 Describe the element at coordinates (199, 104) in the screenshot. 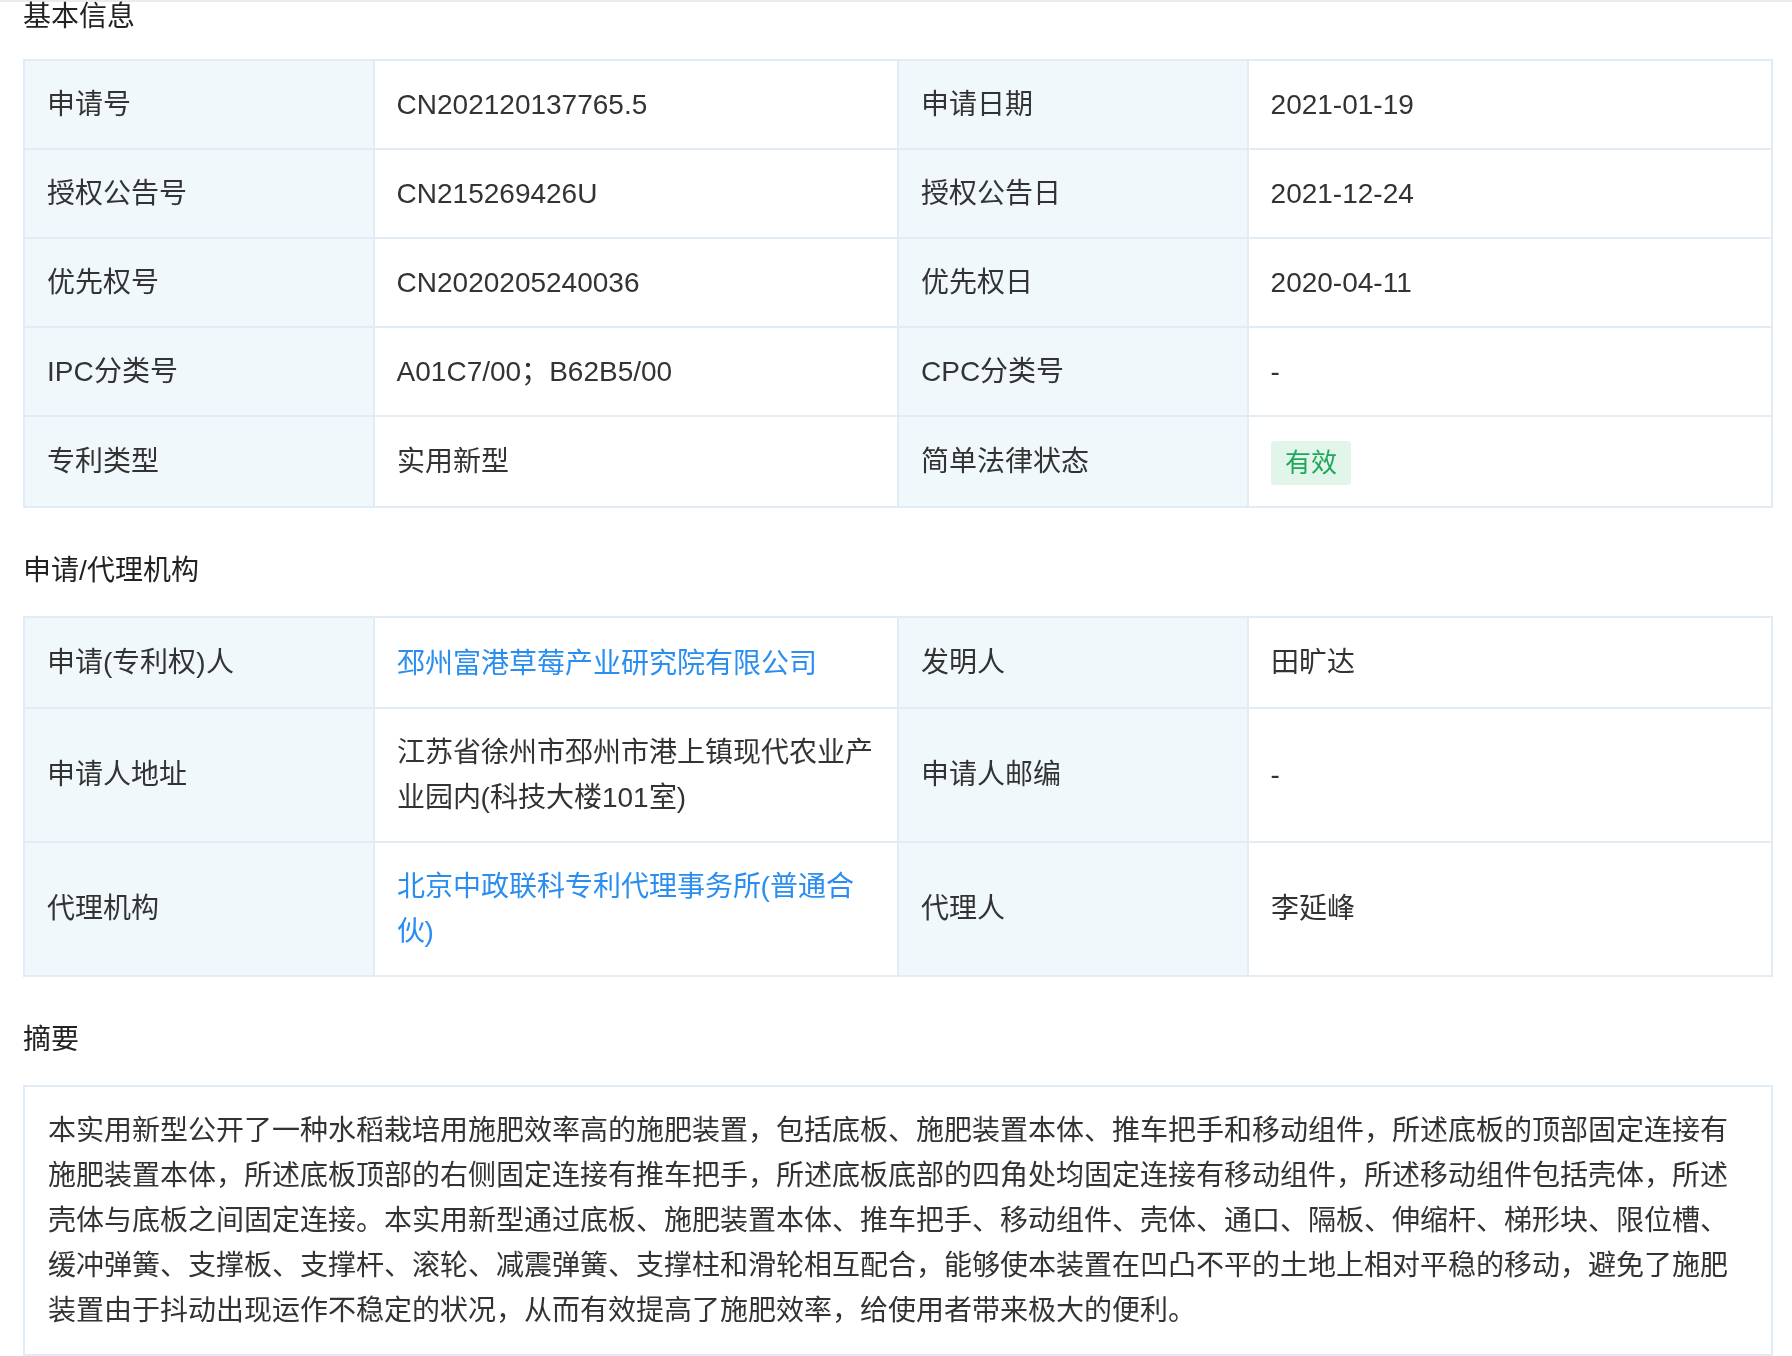

I see `field-label: 申请号` at that location.